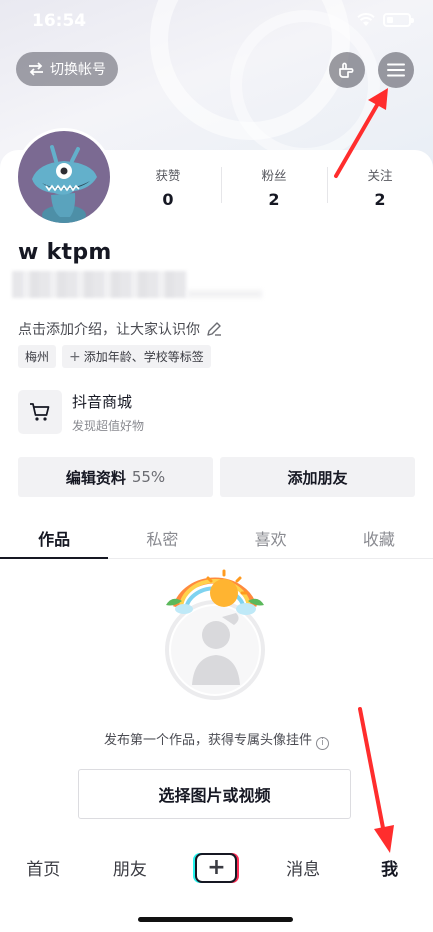 Image resolution: width=433 pixels, height=932 pixels. Describe the element at coordinates (65, 252) in the screenshot. I see `username: w ktpm` at that location.